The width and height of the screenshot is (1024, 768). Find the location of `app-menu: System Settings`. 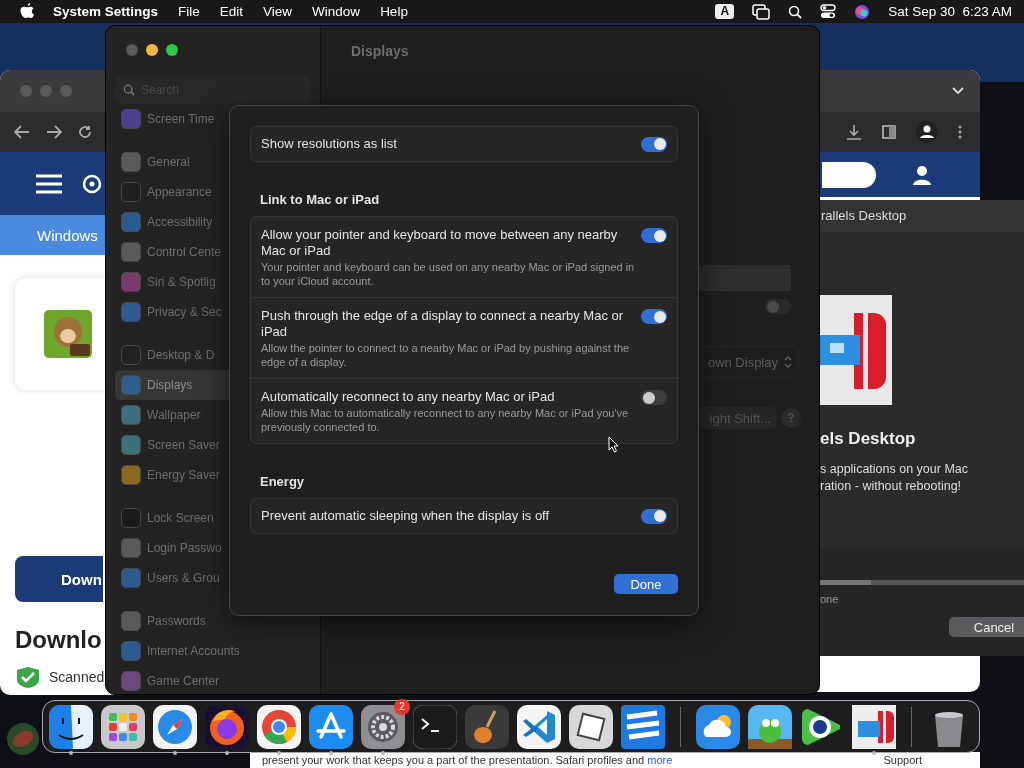

app-menu: System Settings is located at coordinates (106, 11).